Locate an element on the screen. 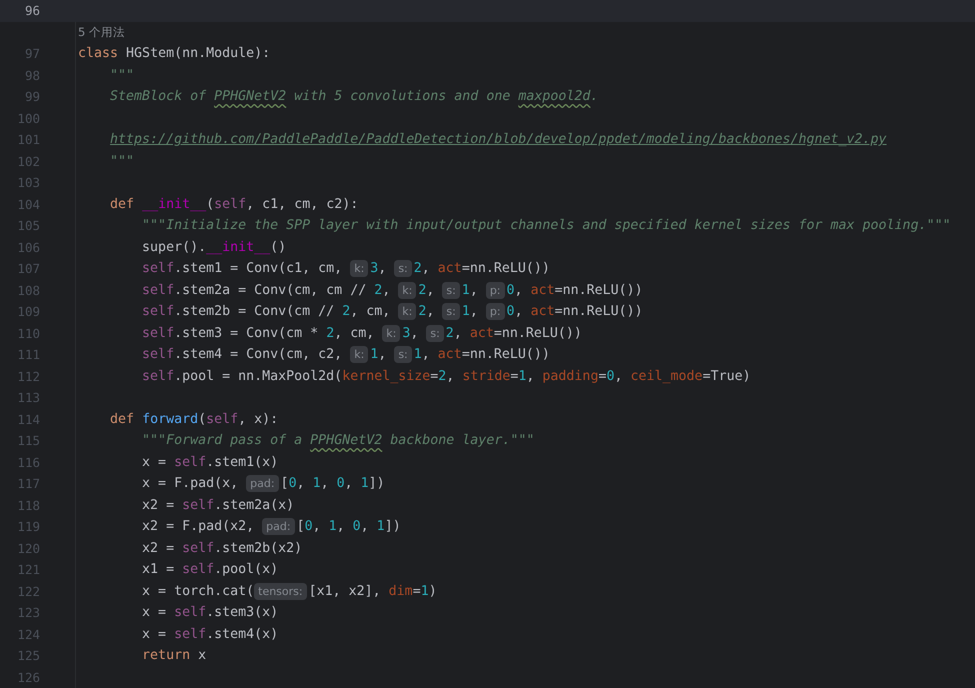  code-text: self.stem2b = Conv(cm // 2, cm, is located at coordinates (266, 312).